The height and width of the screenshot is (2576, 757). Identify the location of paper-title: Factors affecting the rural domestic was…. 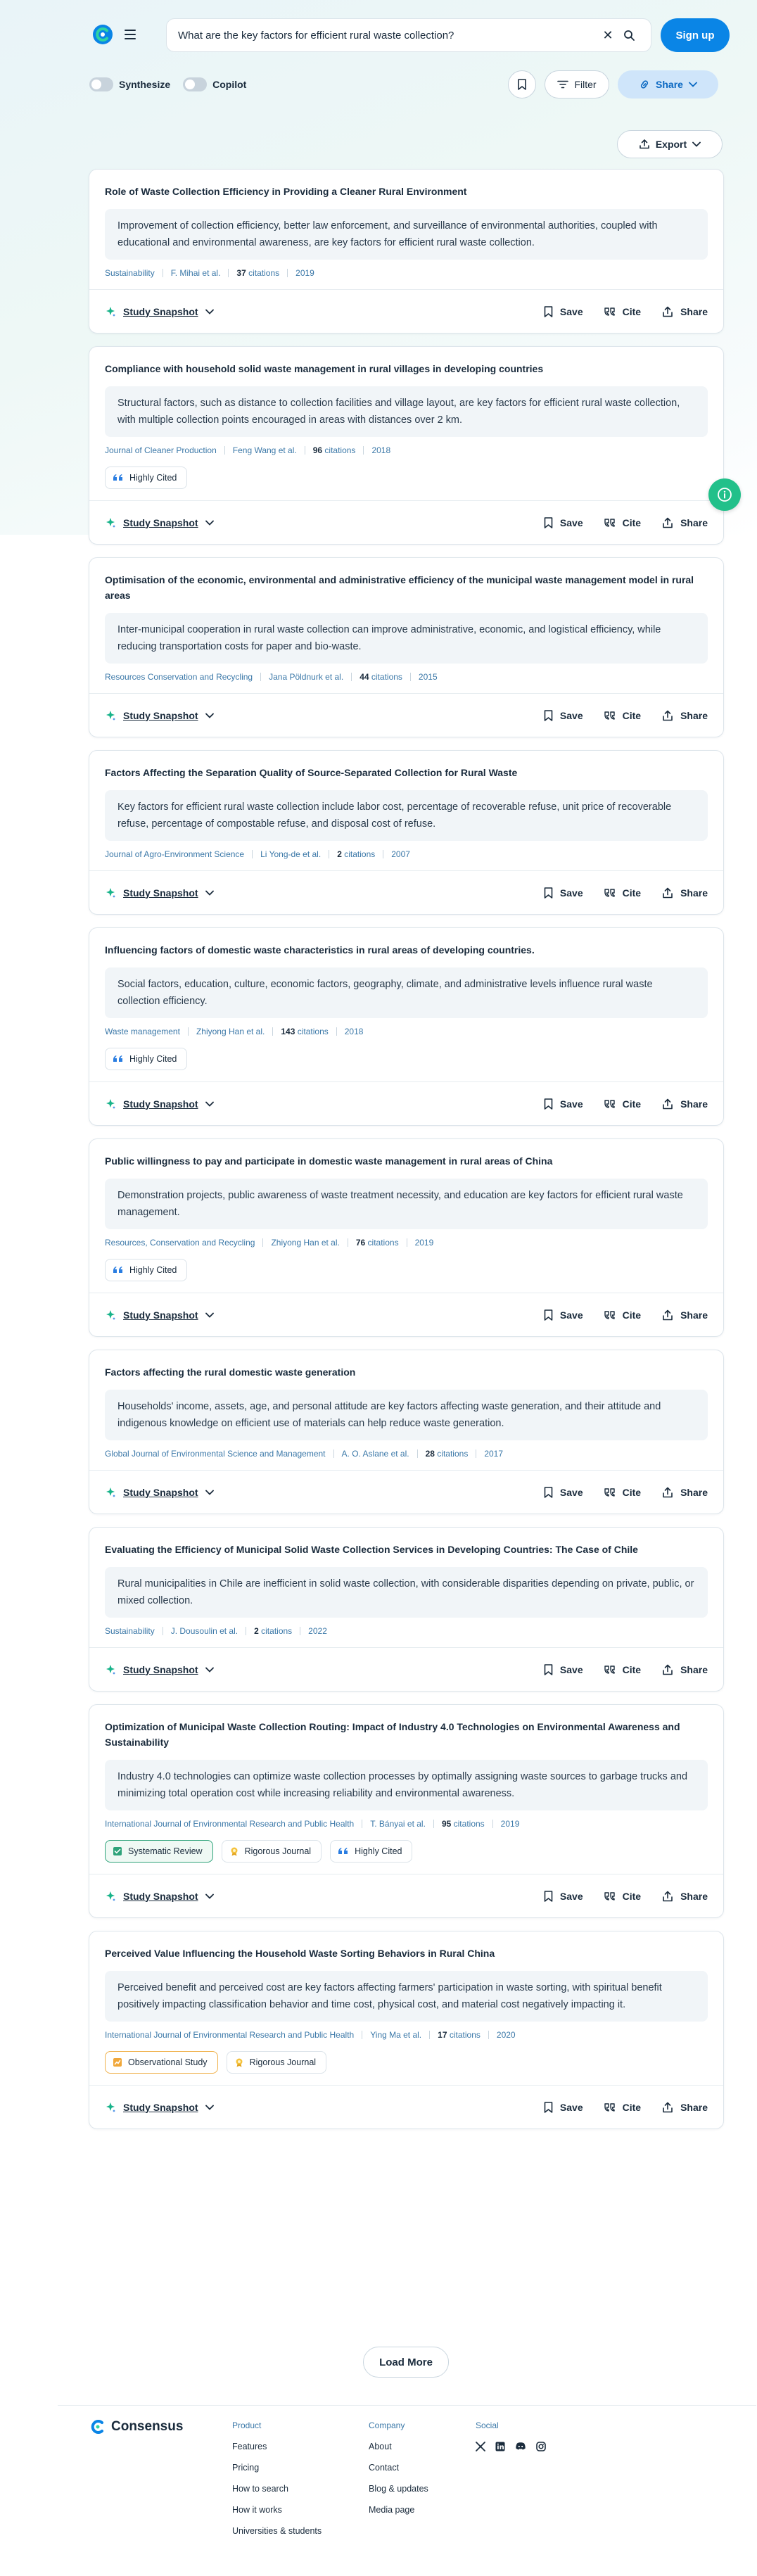
(406, 1372).